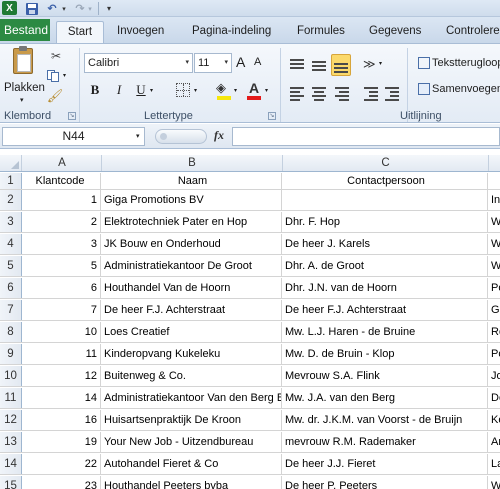 Image resolution: width=500 pixels, height=489 pixels. Describe the element at coordinates (22, 100) in the screenshot. I see `paste-dropdown-icon: ▾` at that location.